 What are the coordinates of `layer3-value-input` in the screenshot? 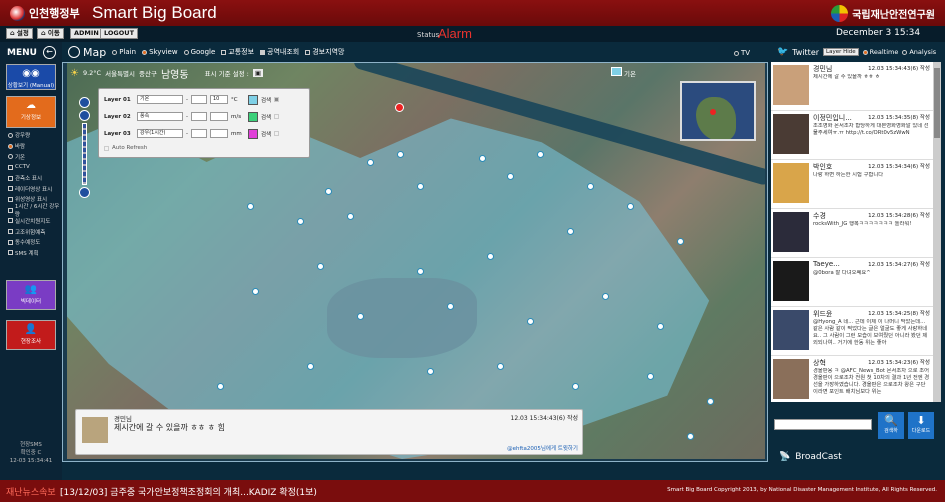 It's located at (219, 133).